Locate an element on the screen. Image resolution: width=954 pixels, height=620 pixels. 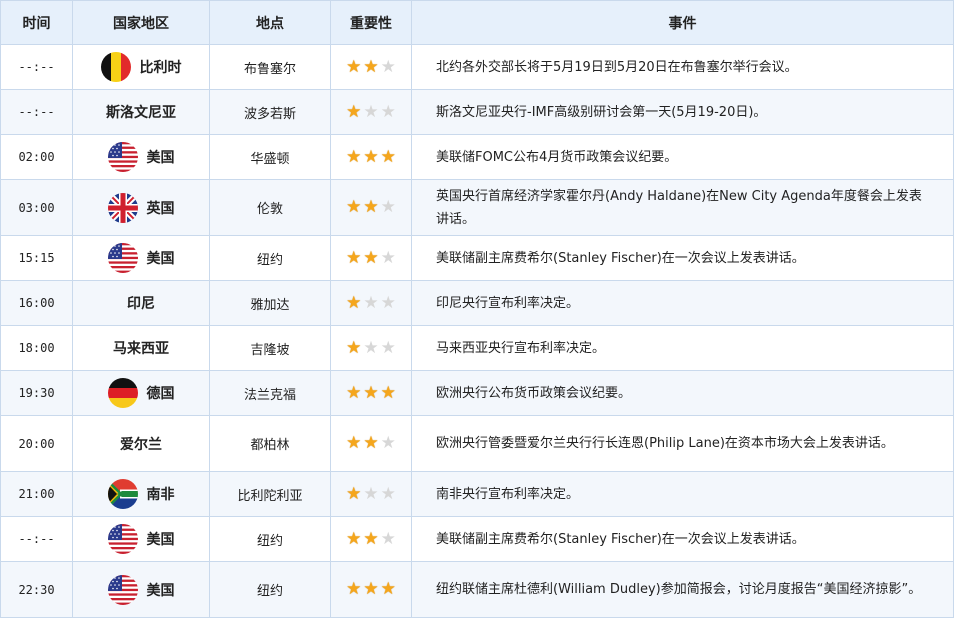
event-country: 爱尔兰 is located at coordinates (141, 443).